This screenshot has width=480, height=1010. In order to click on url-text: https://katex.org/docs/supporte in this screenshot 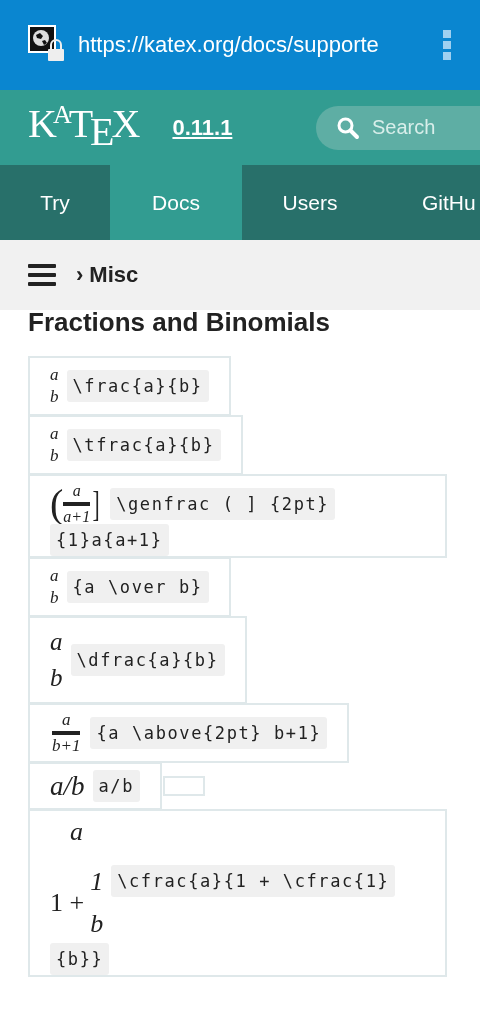, I will do `click(255, 45)`.